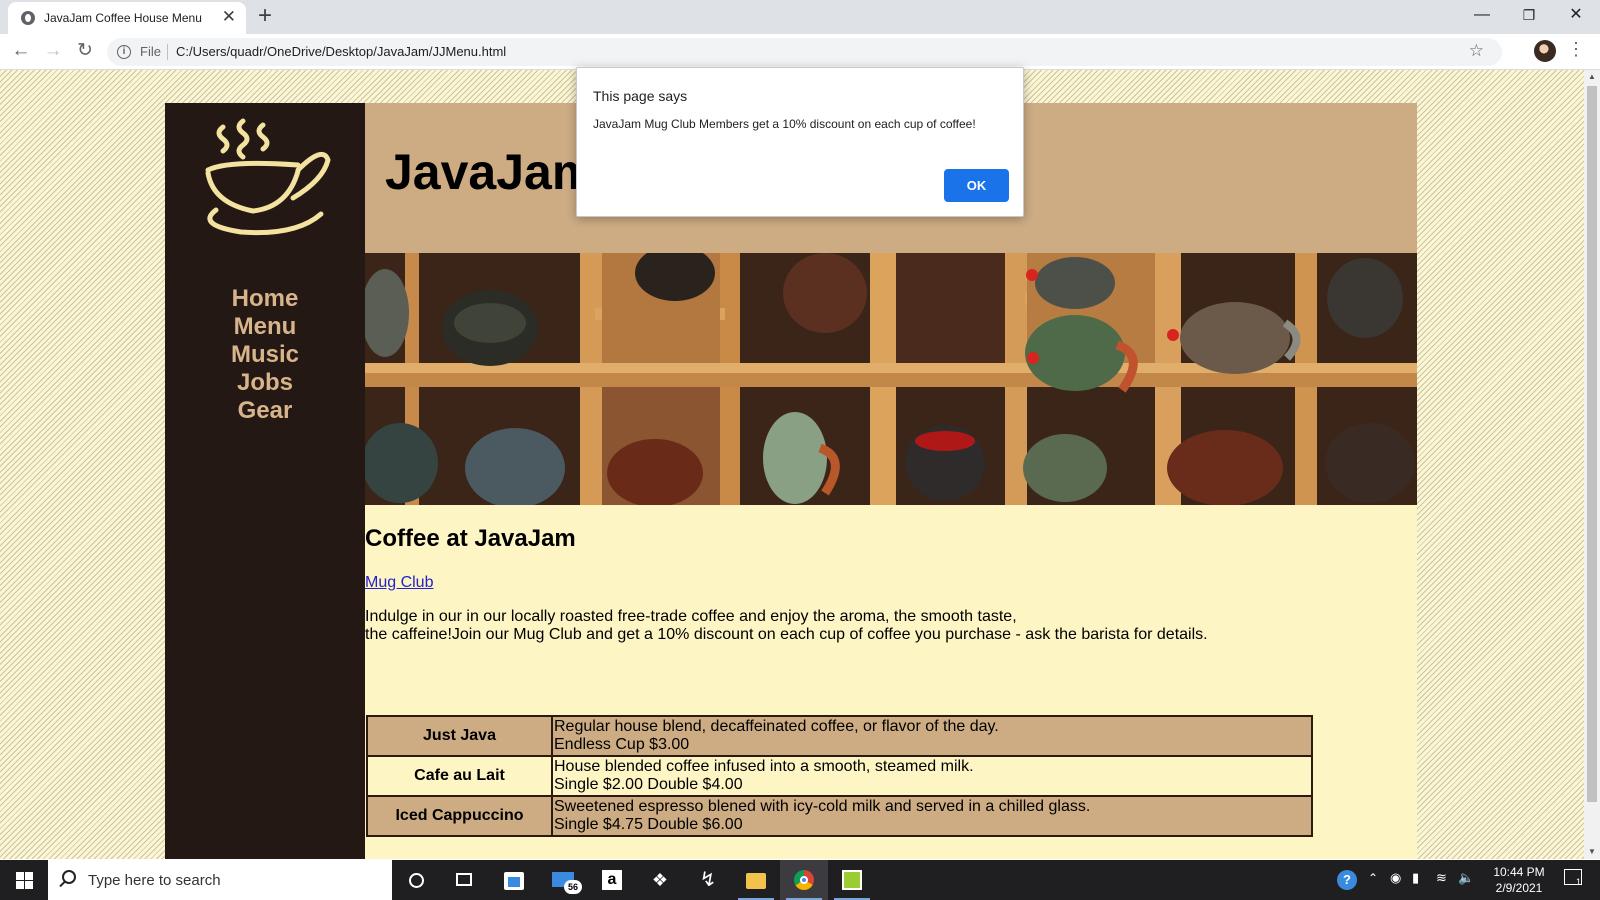 The image size is (1600, 900). What do you see at coordinates (123, 18) in the screenshot?
I see `tab-title: JavaJam Coffee House Menu` at bounding box center [123, 18].